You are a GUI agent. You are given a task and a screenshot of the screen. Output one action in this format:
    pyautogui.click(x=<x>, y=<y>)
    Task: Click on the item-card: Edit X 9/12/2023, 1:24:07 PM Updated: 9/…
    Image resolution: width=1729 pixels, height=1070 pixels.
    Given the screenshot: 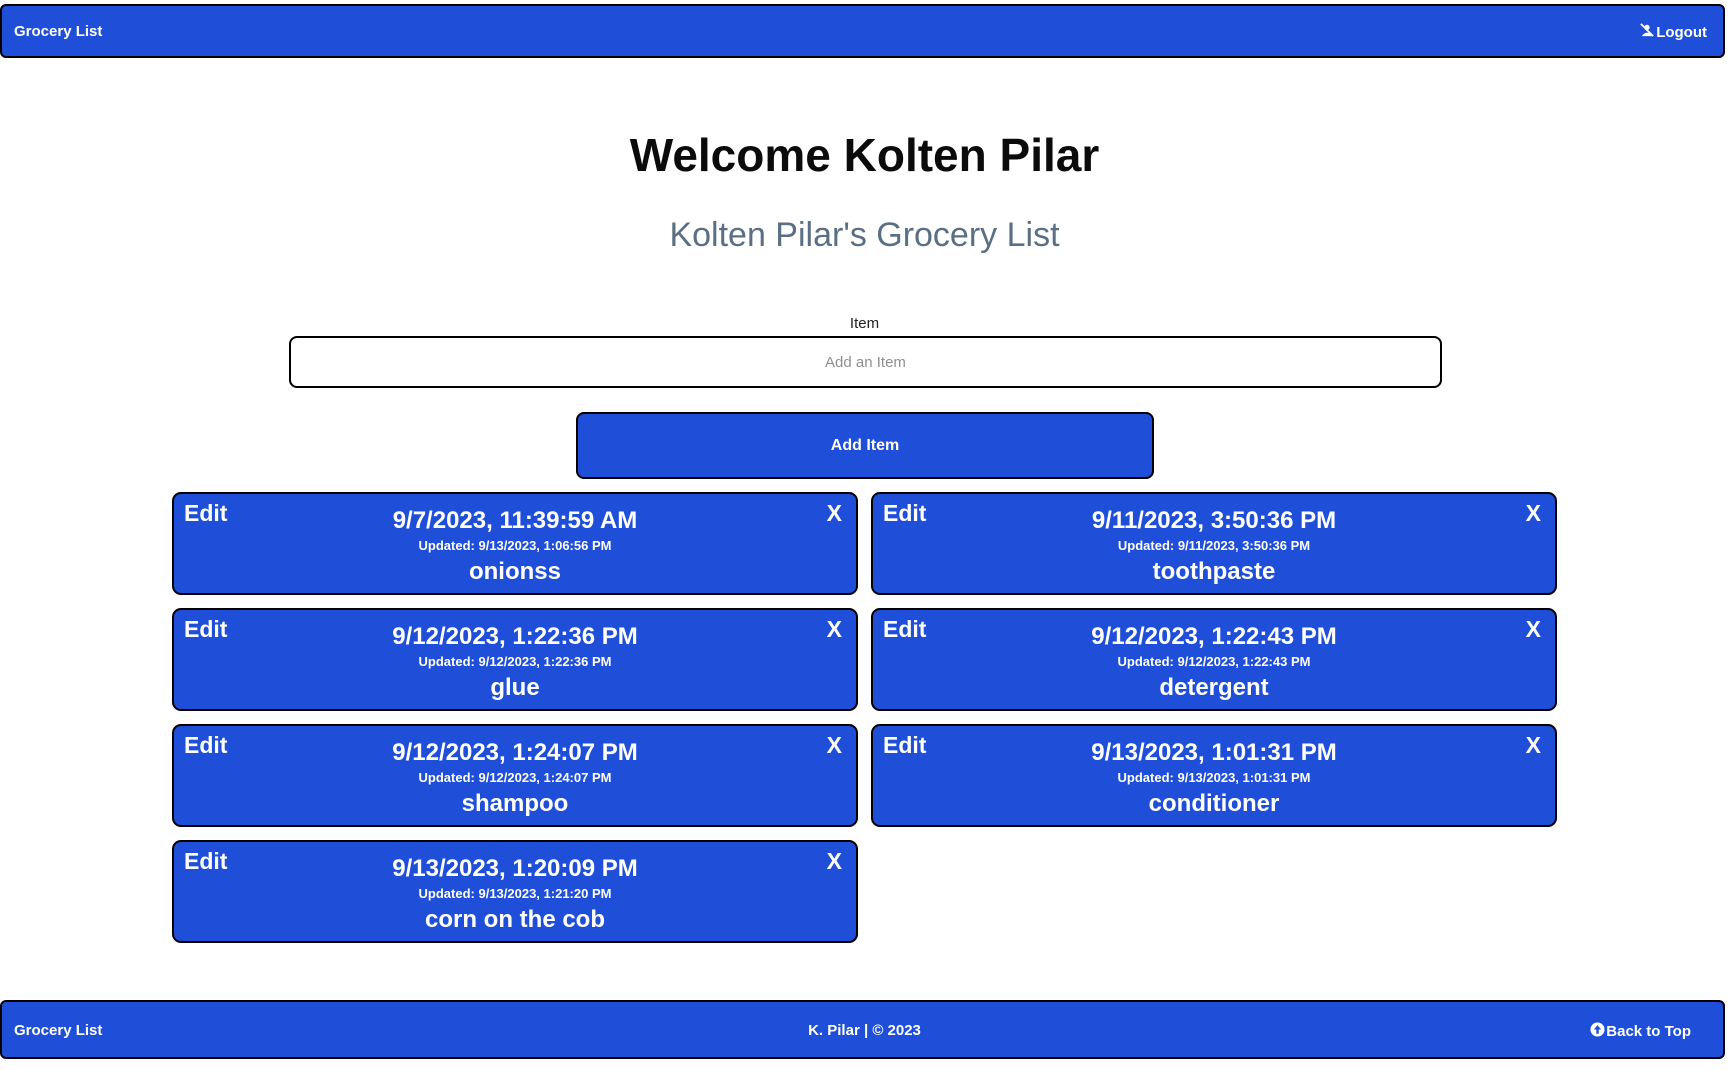 What is the action you would take?
    pyautogui.click(x=515, y=775)
    